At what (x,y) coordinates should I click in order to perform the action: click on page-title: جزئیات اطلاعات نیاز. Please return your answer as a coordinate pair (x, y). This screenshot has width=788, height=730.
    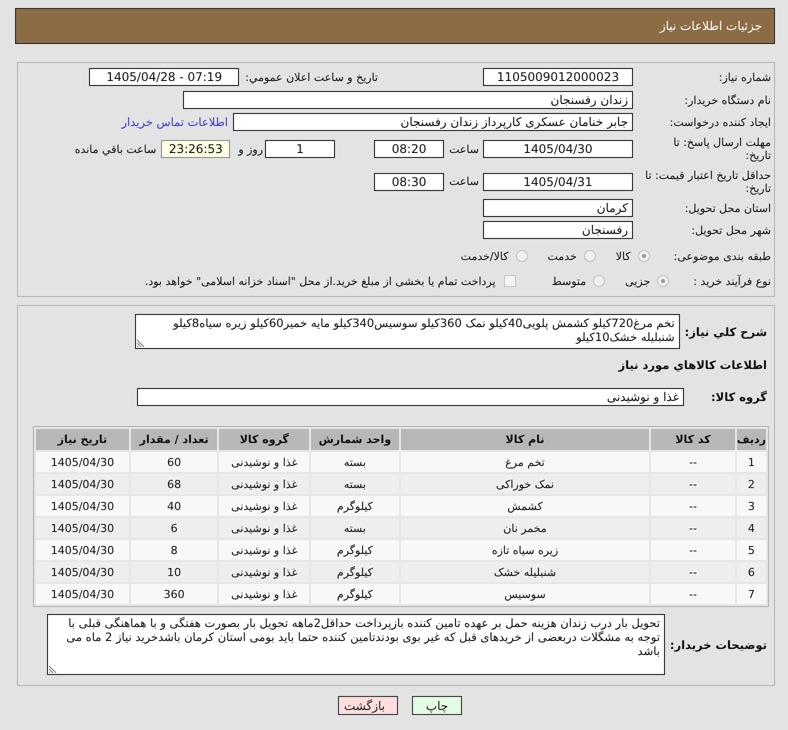
    Looking at the image, I should click on (711, 26).